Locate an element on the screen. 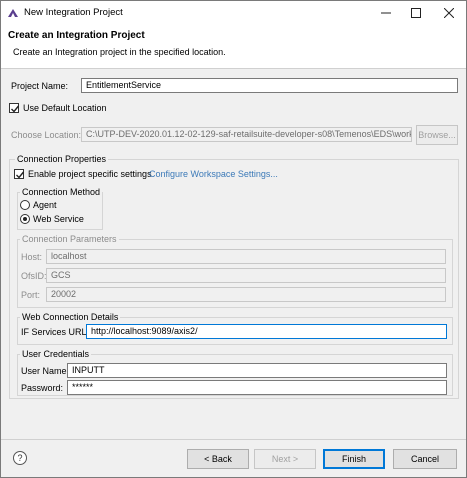 The width and height of the screenshot is (467, 478). password-input: ****** is located at coordinates (257, 387).